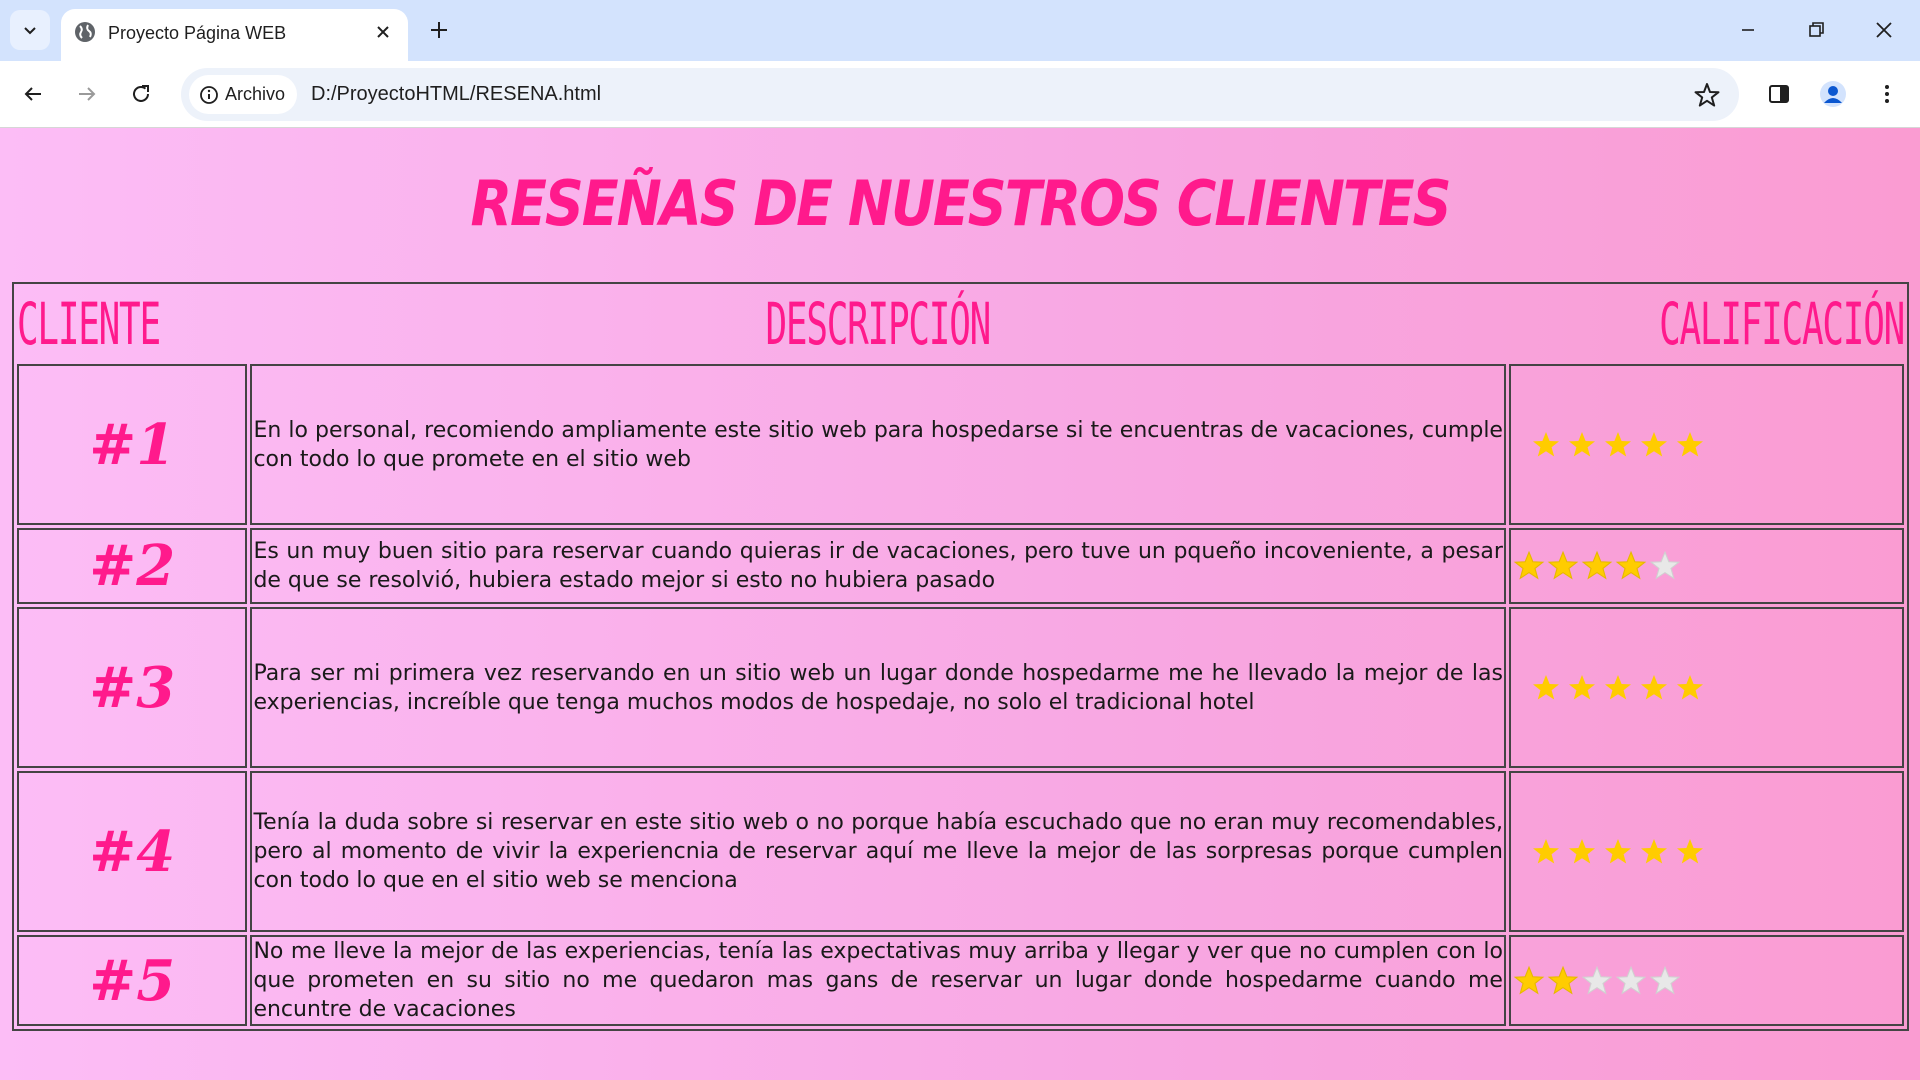 This screenshot has height=1080, width=1920. I want to click on tab-search-button, so click(30, 30).